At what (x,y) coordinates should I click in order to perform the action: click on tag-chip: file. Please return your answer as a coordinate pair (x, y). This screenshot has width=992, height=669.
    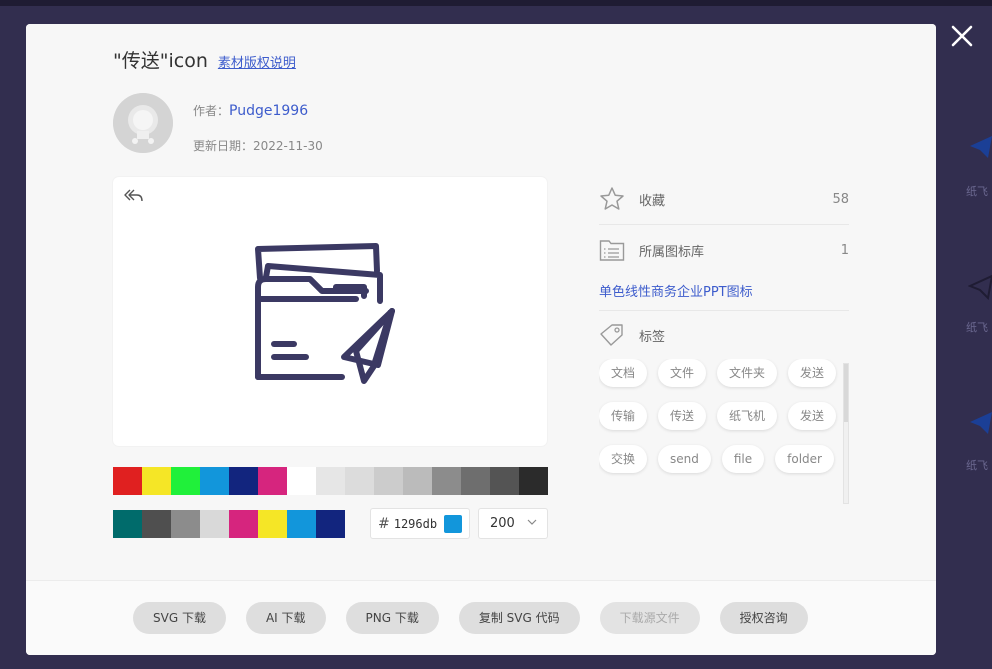
    Looking at the image, I should click on (743, 459).